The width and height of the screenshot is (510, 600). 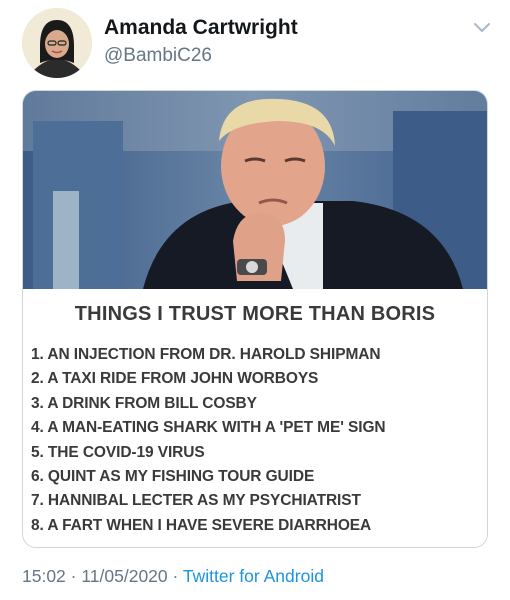 I want to click on meme-title: THINGS I TRUST MORE THAN BORIS, so click(x=255, y=314).